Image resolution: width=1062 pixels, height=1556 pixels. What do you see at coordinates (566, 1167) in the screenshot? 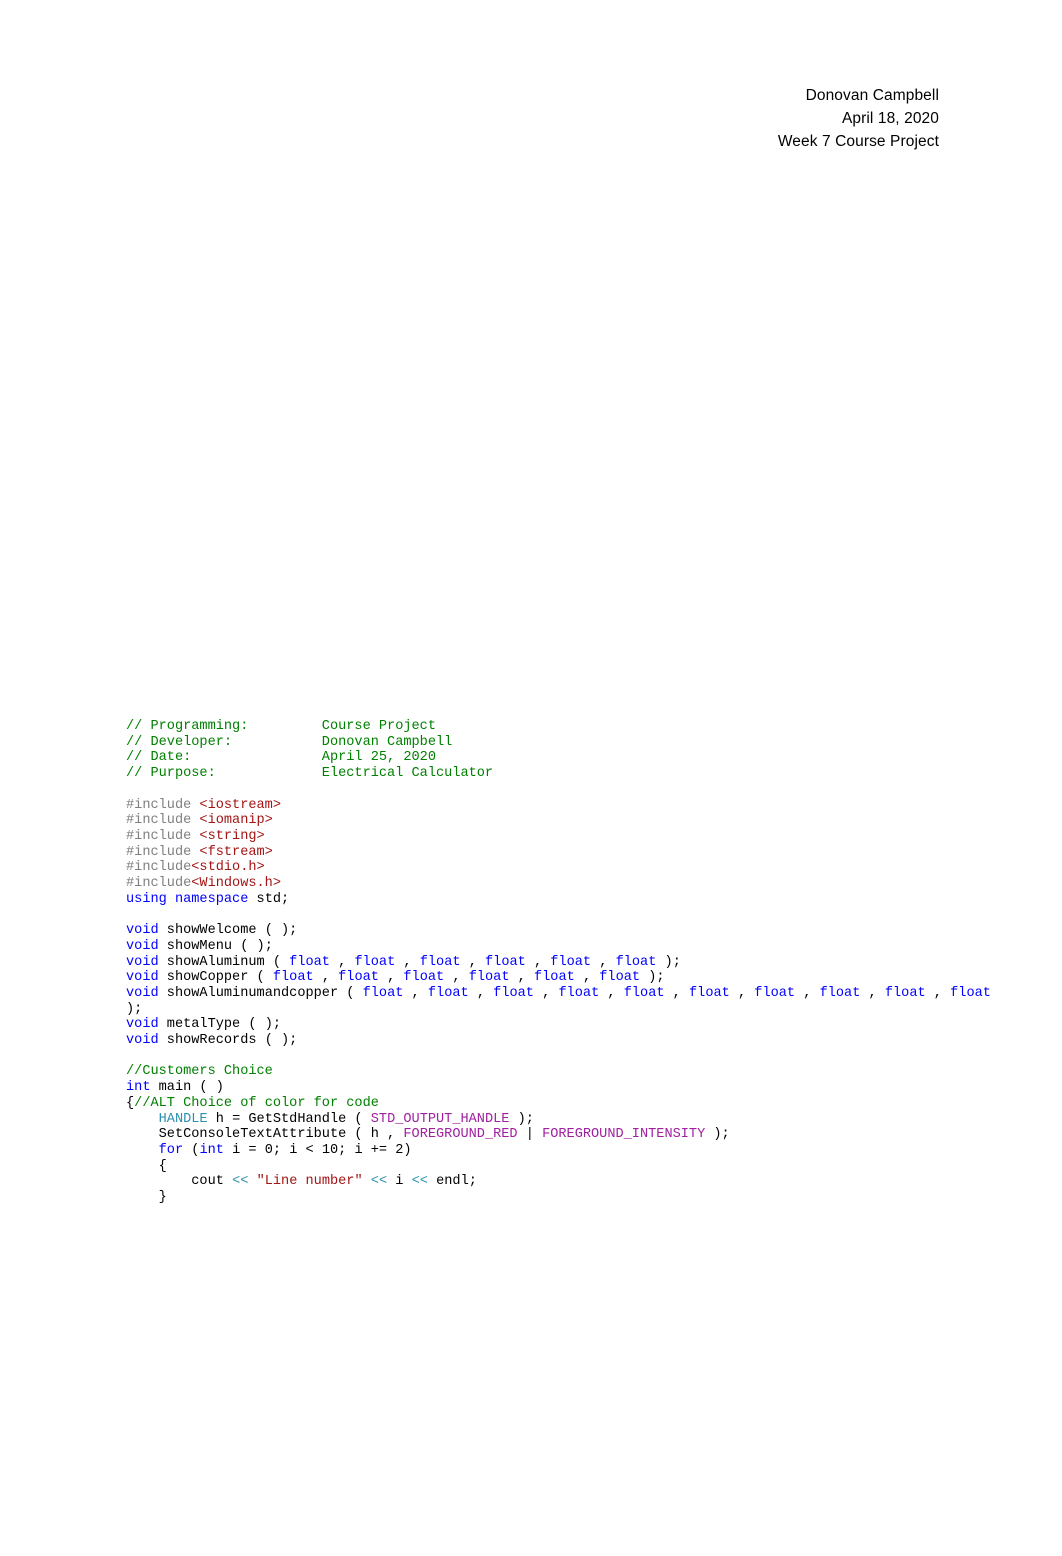
I see `code-line: {` at bounding box center [566, 1167].